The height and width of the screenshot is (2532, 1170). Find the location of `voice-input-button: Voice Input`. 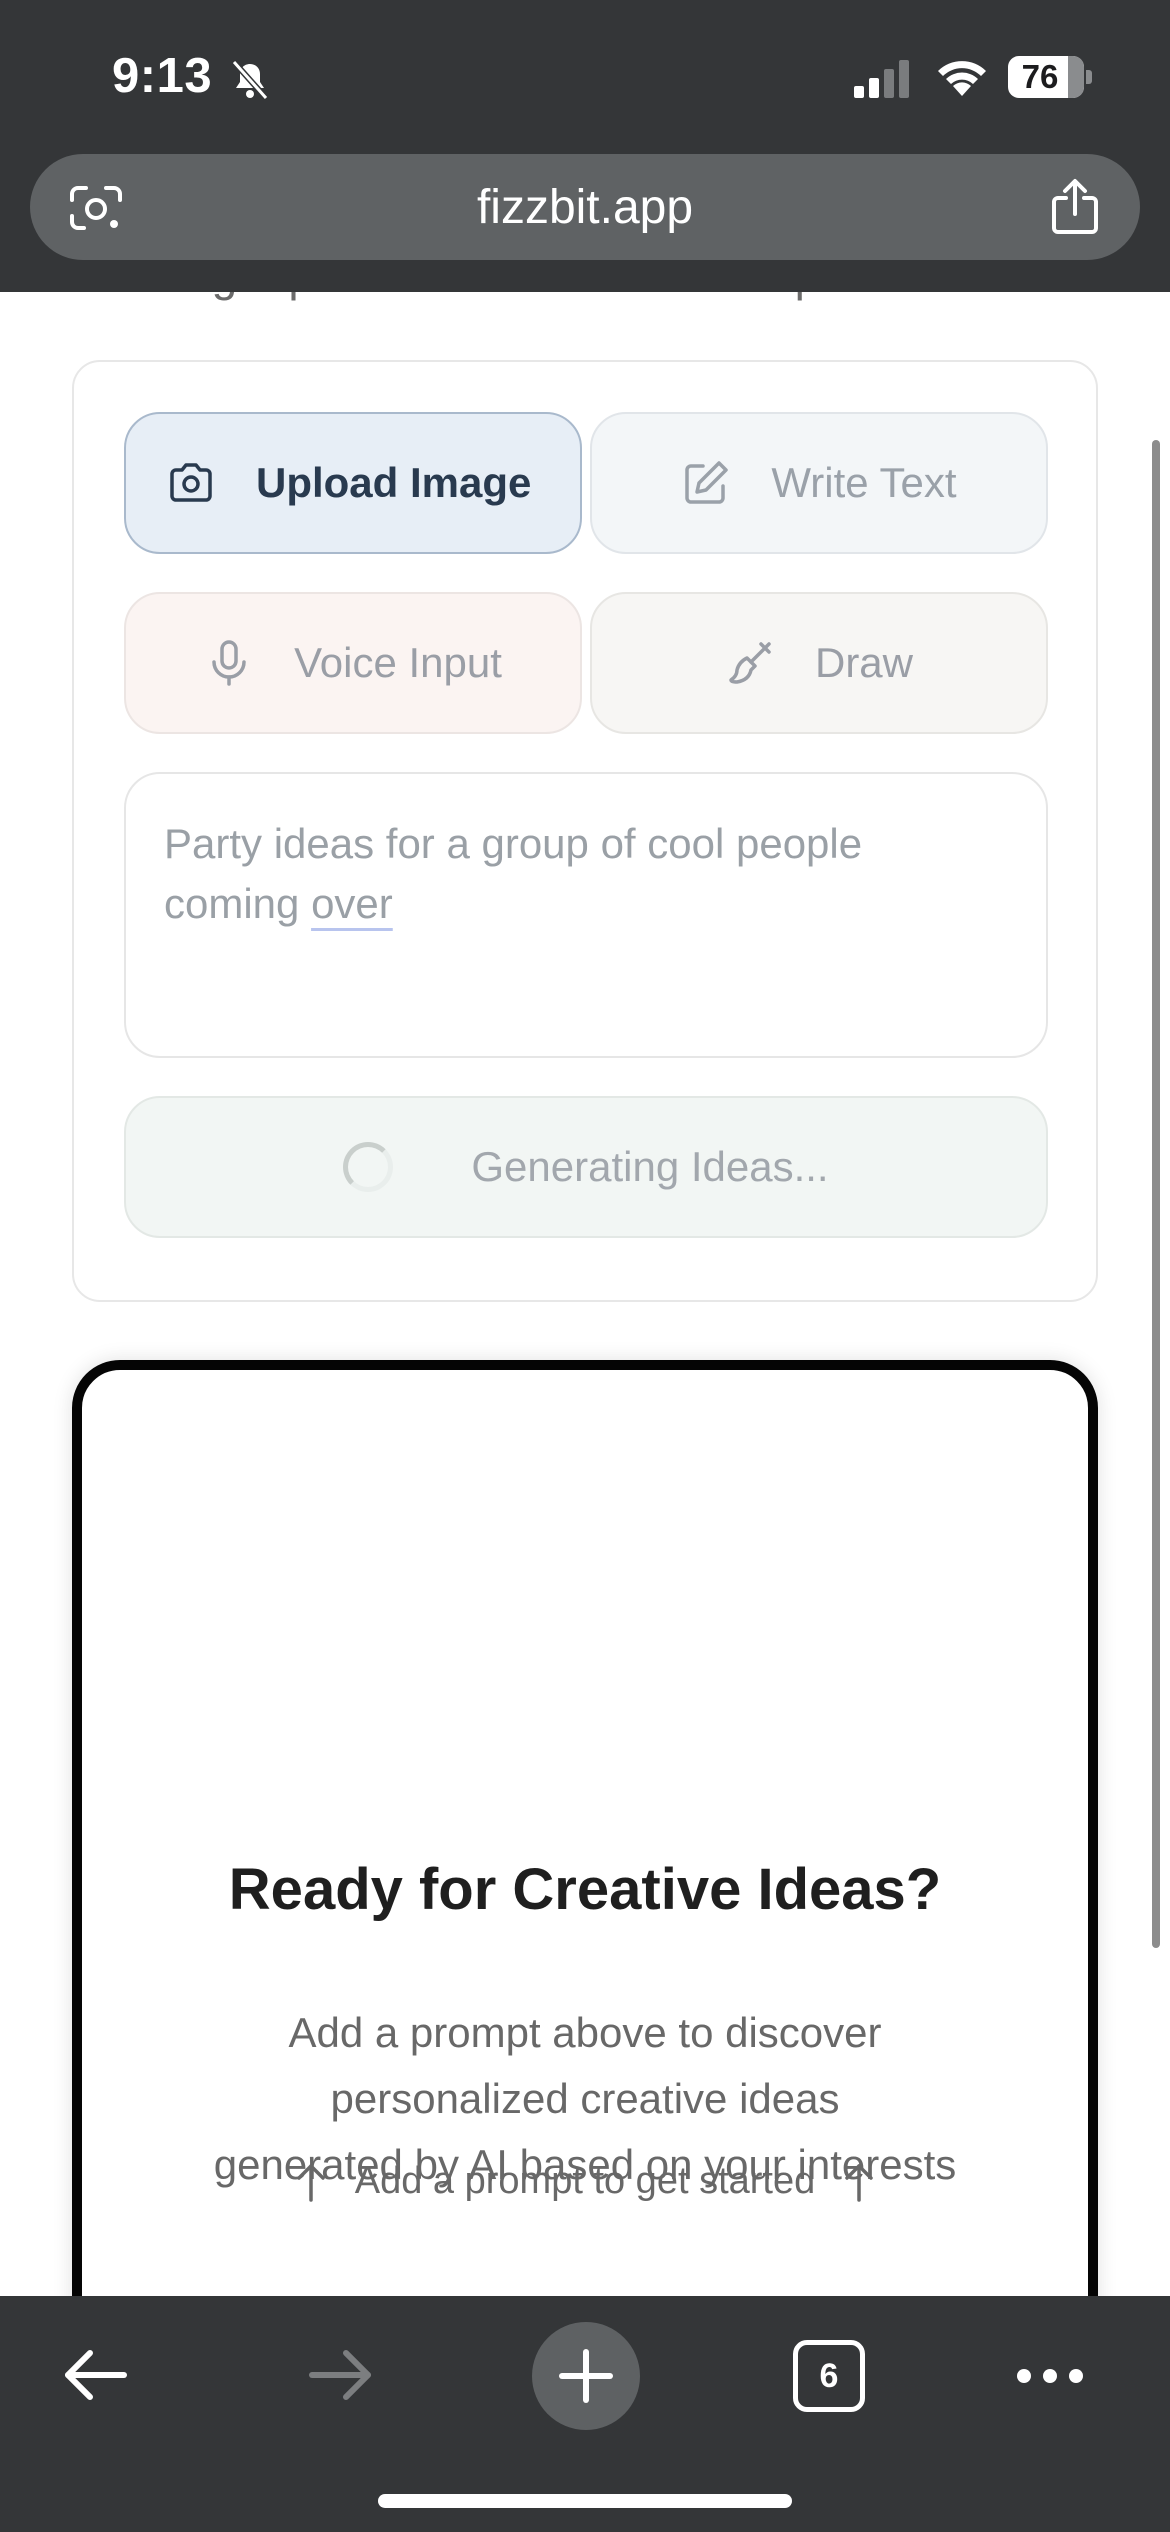

voice-input-button: Voice Input is located at coordinates (353, 663).